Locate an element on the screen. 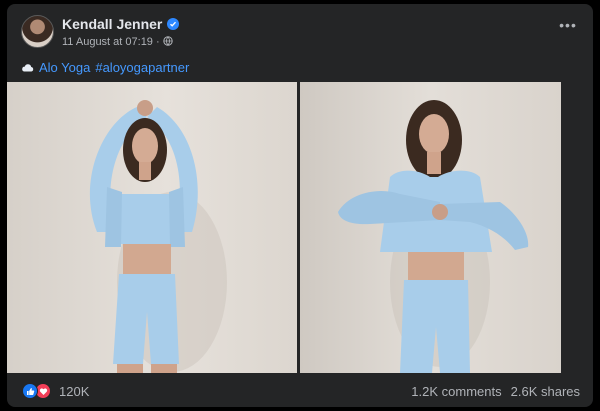 The image size is (600, 411). post-caption: Alo Yoga #aloyogapartner is located at coordinates (105, 67).